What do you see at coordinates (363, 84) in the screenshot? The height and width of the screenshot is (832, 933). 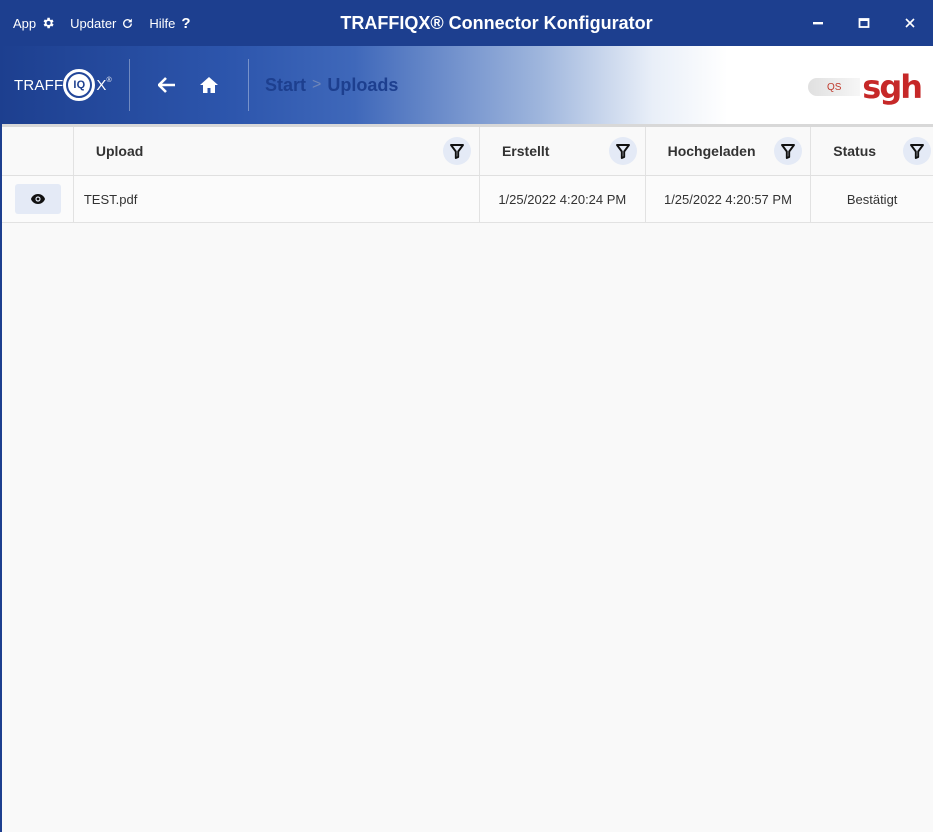 I see `breadcrumb-uploads: Uploads` at bounding box center [363, 84].